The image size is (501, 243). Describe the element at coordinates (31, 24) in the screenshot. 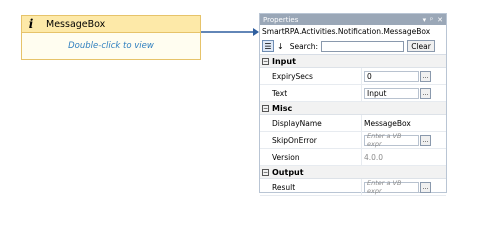

I see `info-icon: i` at that location.